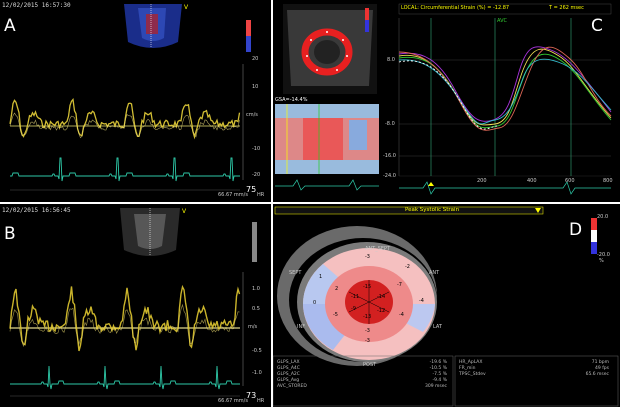 The width and height of the screenshot is (620, 407). What do you see at coordinates (310, 203) in the screenshot?
I see `panel-divider-horizontal` at bounding box center [310, 203].